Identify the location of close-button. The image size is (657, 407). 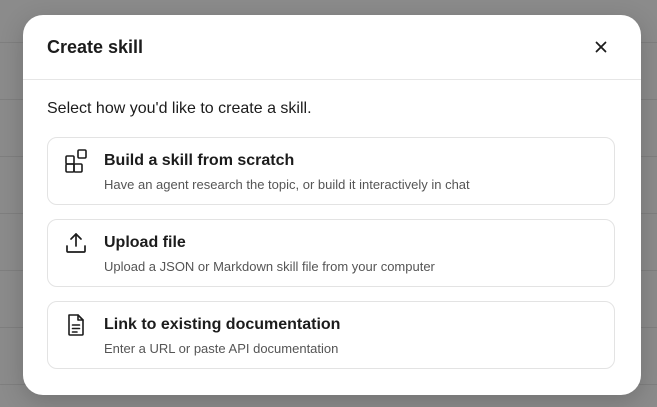
(601, 47).